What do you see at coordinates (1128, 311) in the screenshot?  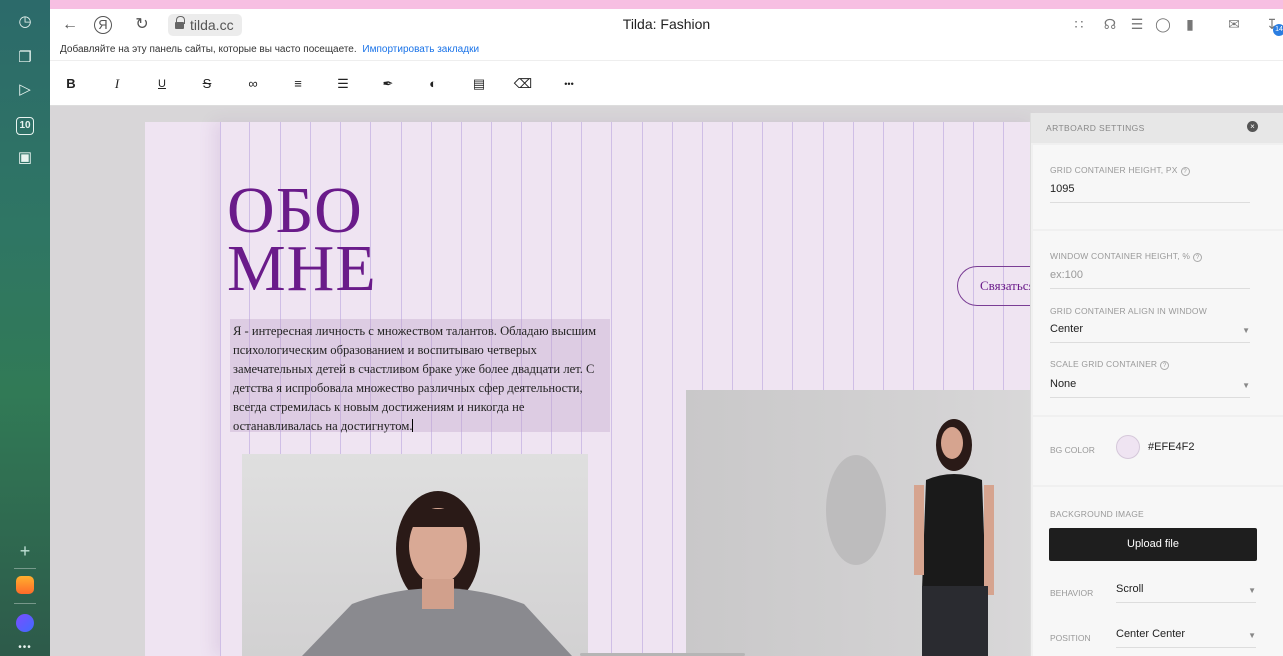 I see `align-label: GRID CONTAINER ALIGN IN WINDOW` at bounding box center [1128, 311].